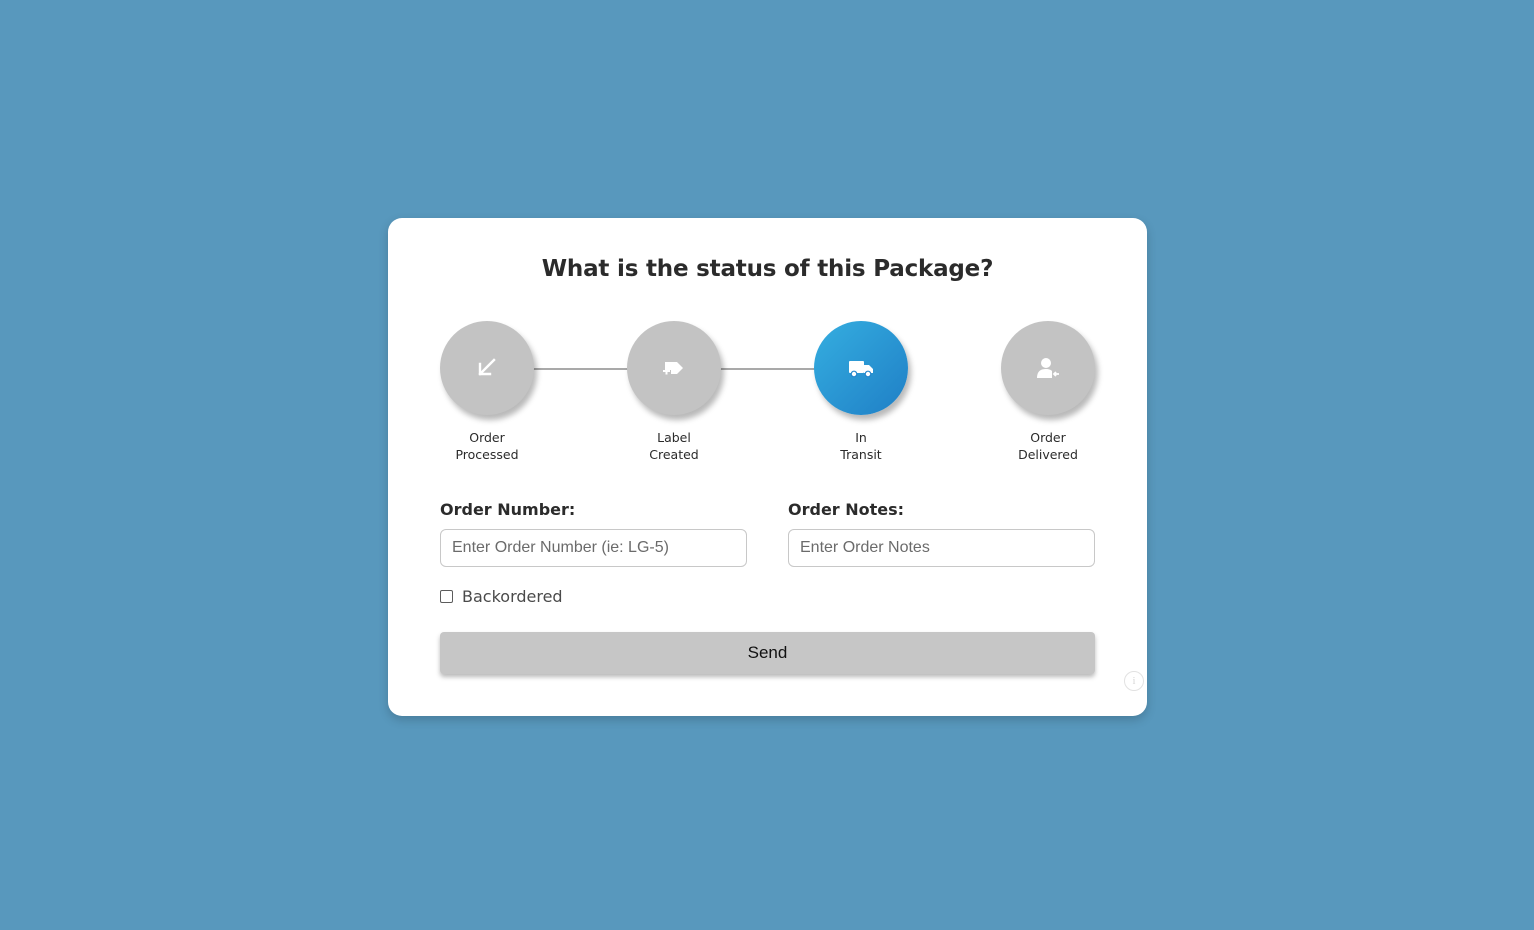 The image size is (1534, 930). Describe the element at coordinates (861, 437) in the screenshot. I see `step-label-line1: In` at that location.